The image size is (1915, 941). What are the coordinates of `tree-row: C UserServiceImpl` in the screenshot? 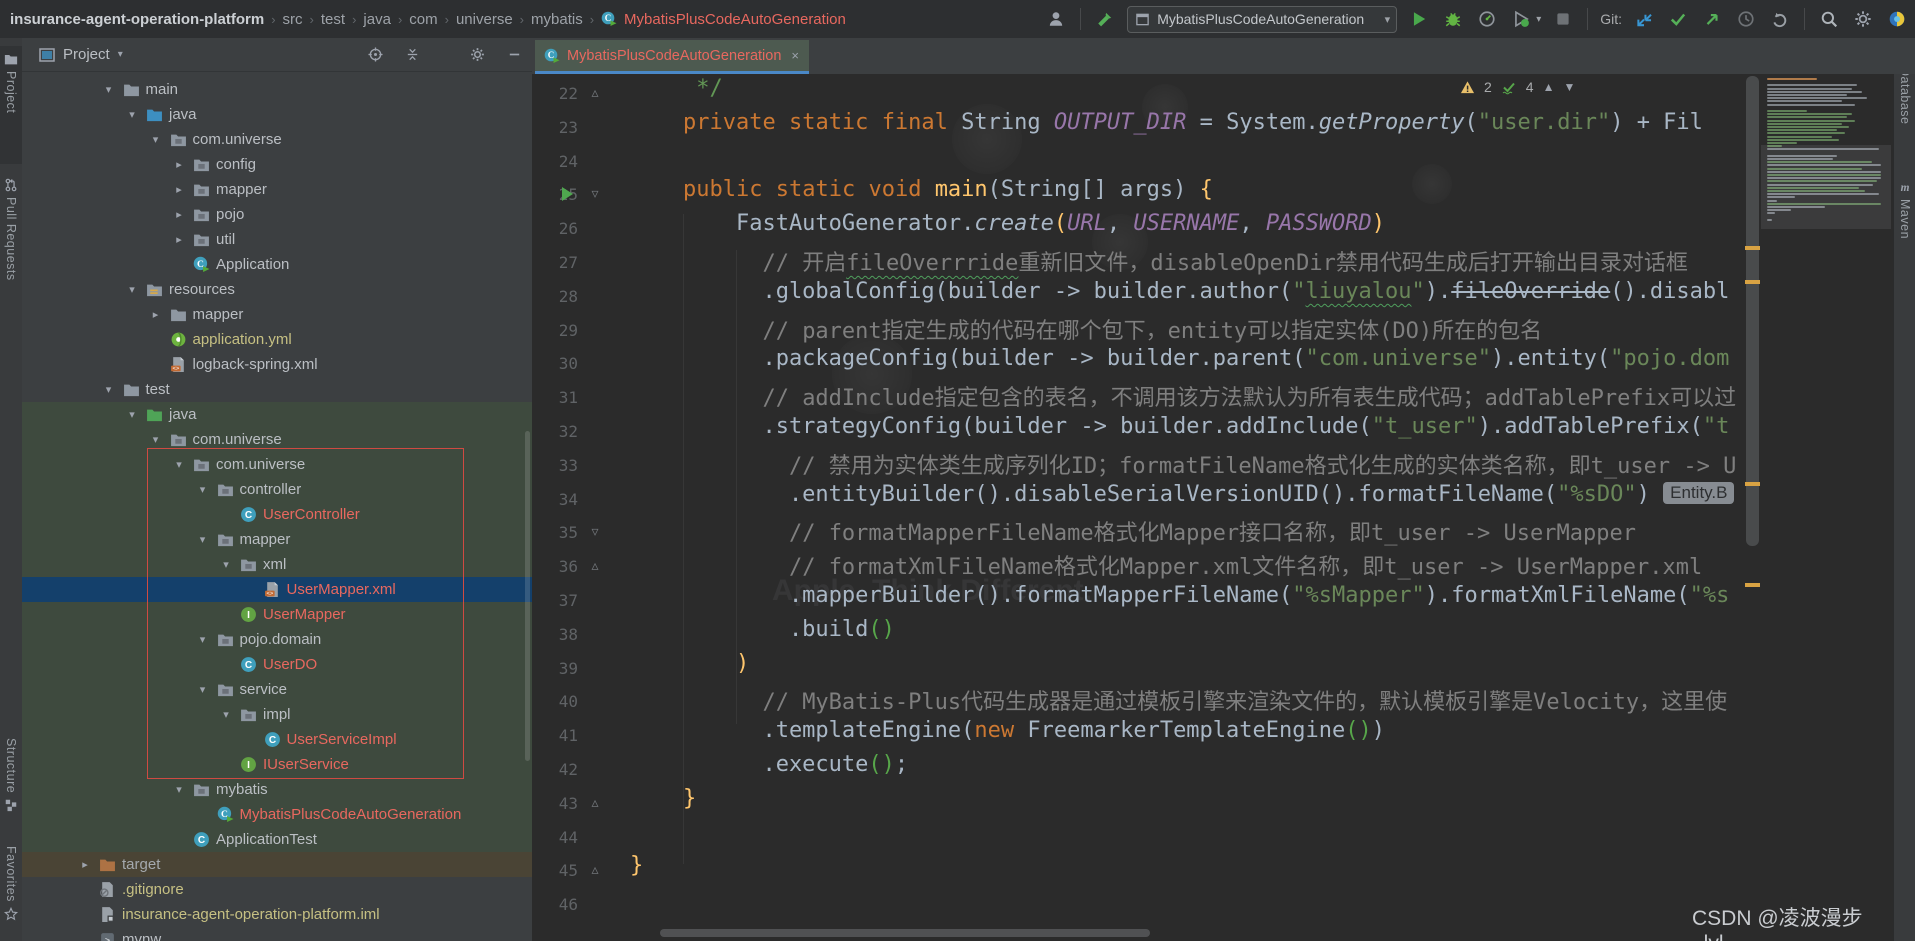 It's located at (277, 739).